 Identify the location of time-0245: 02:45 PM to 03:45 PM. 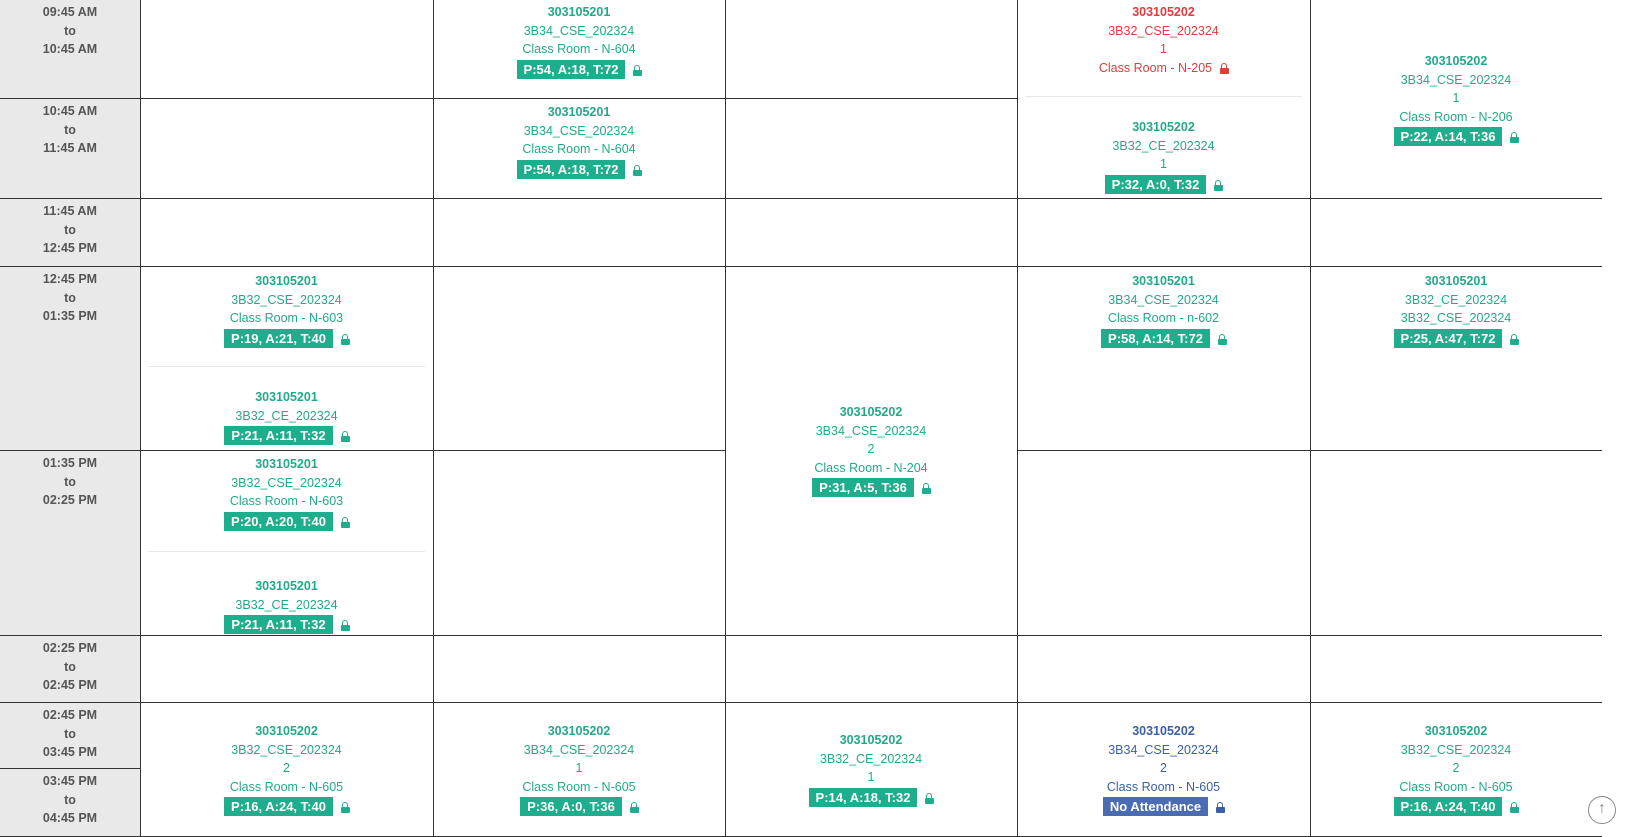
(70, 736).